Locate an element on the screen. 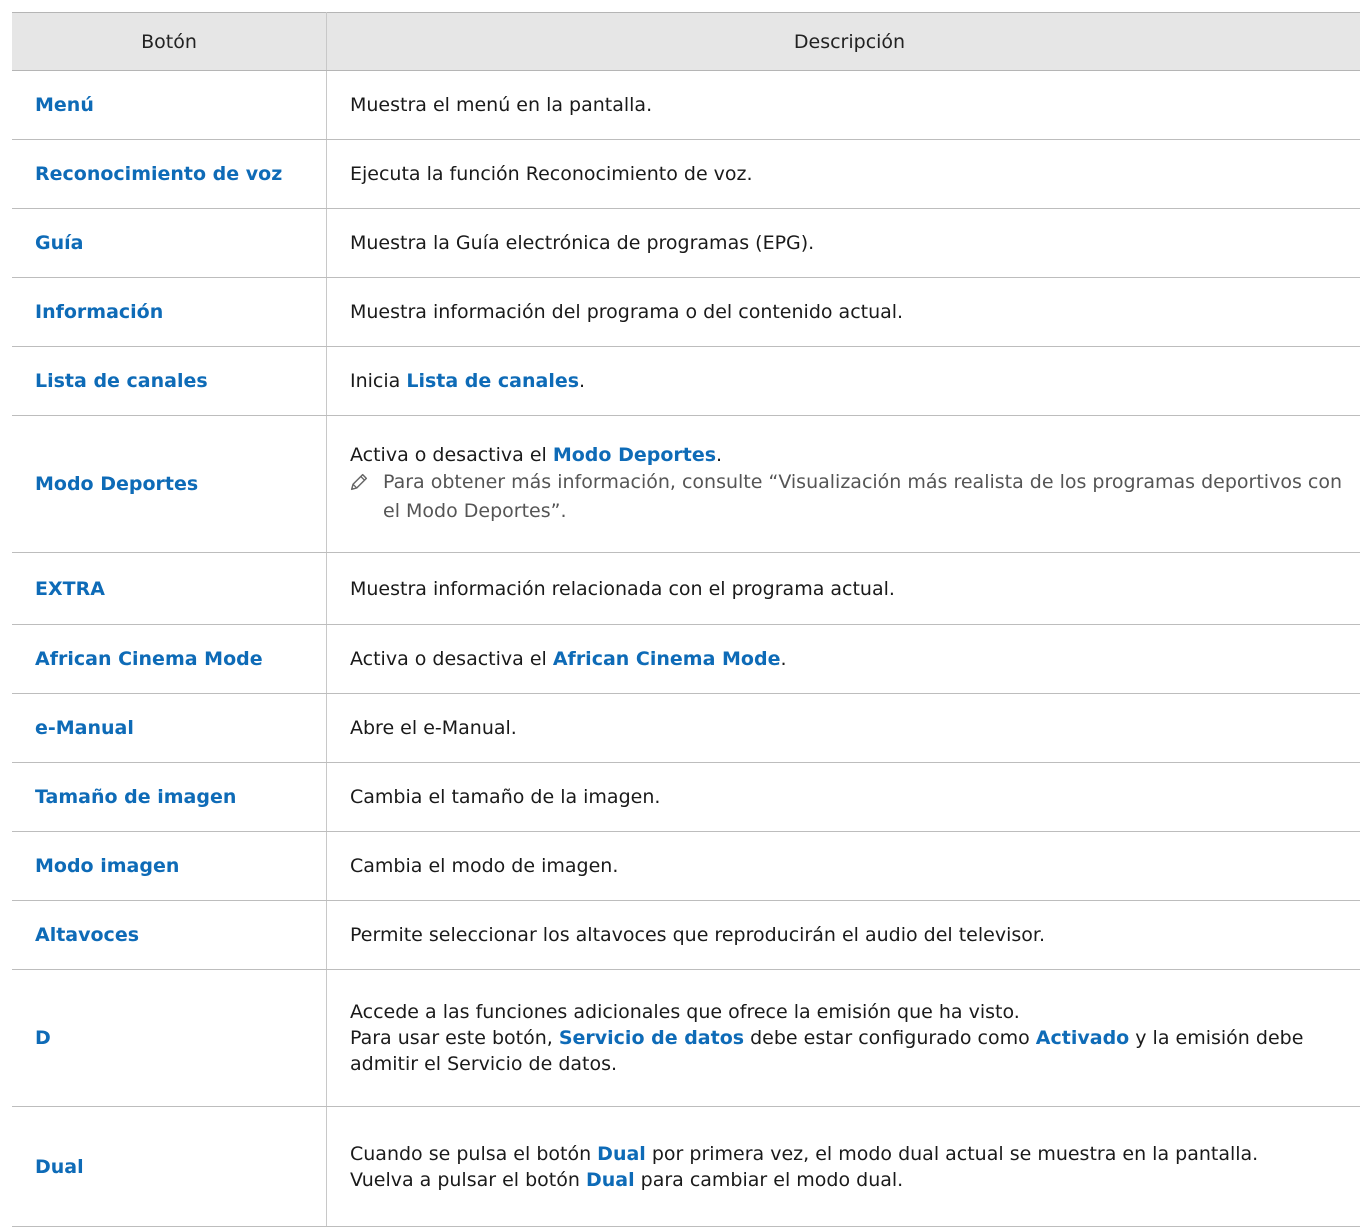 The image size is (1360, 1227). keyword-activado: Activado is located at coordinates (1082, 1038).